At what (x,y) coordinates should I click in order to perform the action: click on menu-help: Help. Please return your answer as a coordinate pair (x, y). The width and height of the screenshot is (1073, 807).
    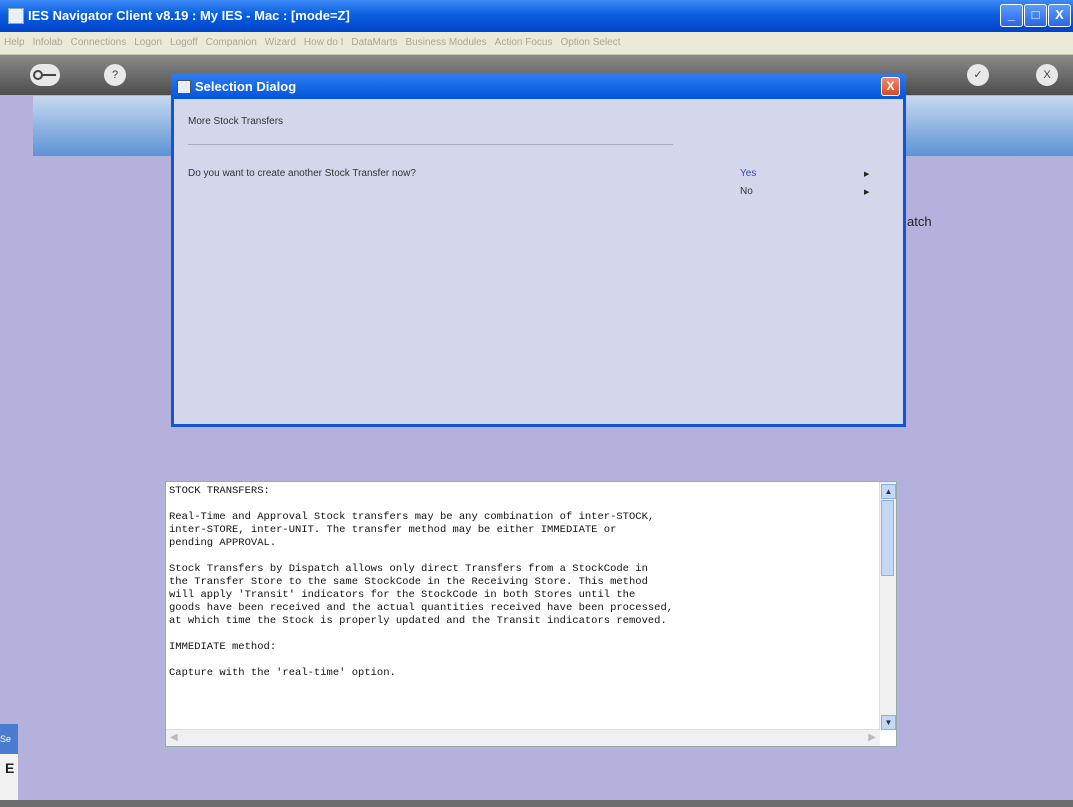
    Looking at the image, I should click on (14, 42).